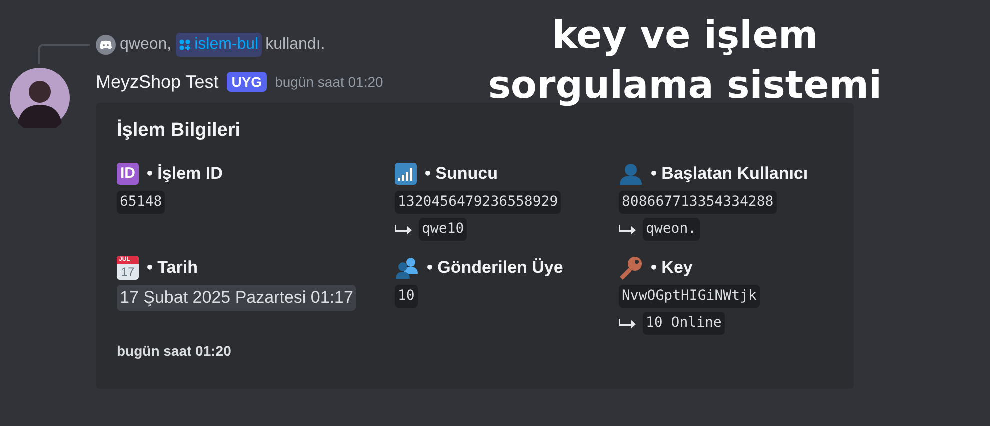 This screenshot has width=990, height=426. I want to click on command-icon, so click(184, 45).